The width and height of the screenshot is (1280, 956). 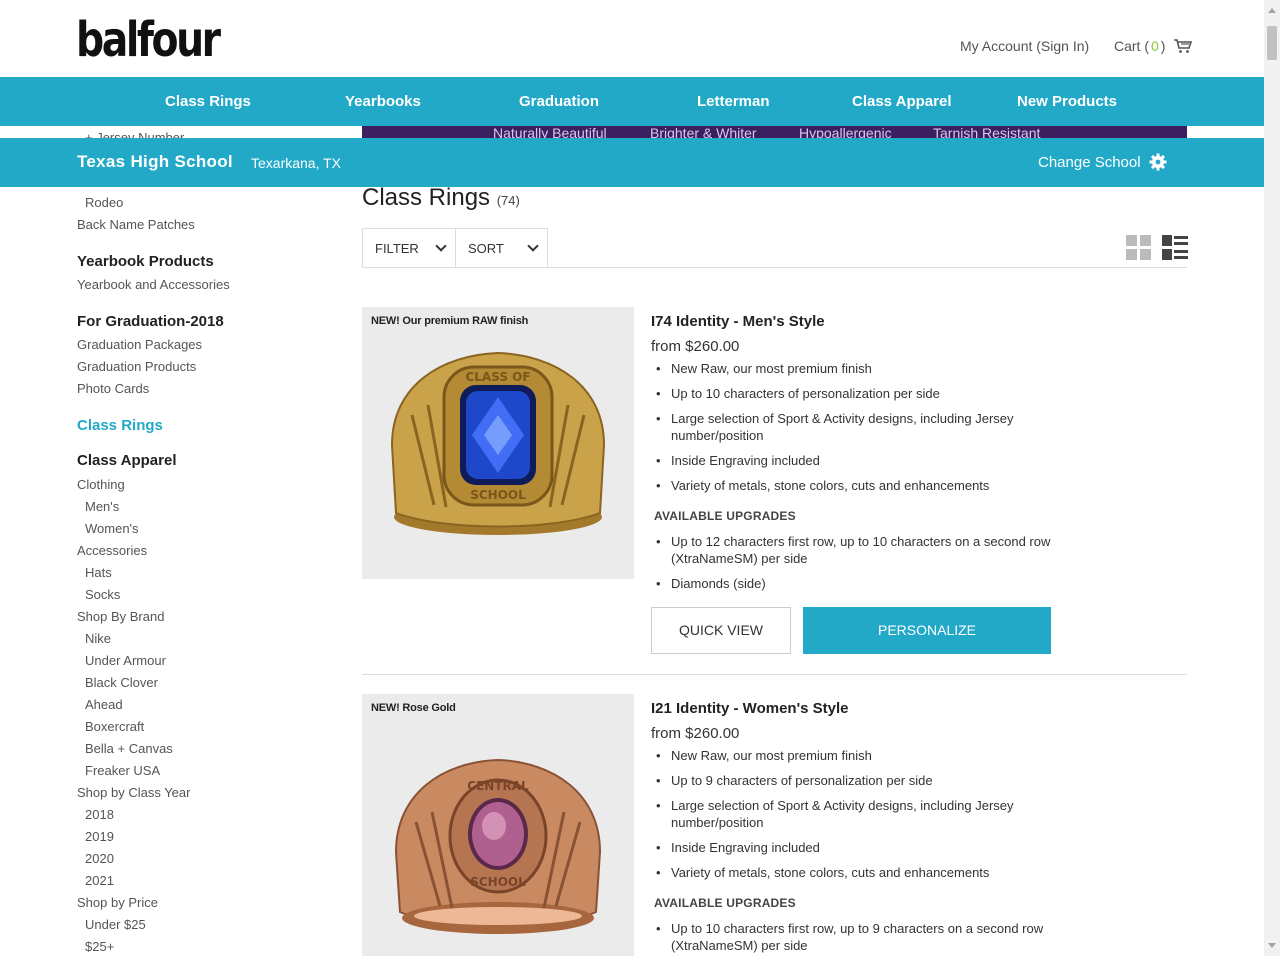 I want to click on sidebar-item-rodeo: Rodeo, so click(x=104, y=202).